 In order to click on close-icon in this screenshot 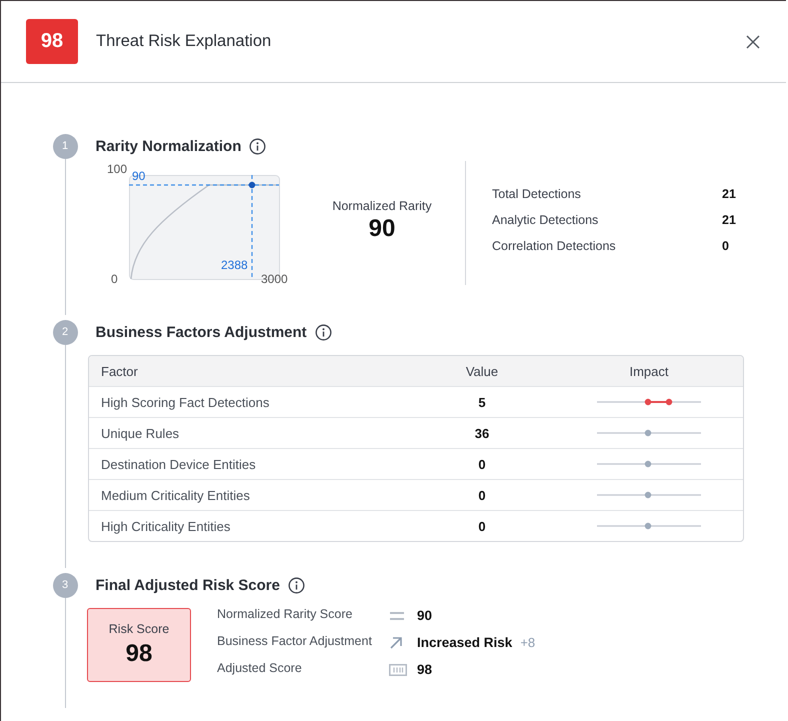, I will do `click(753, 41)`.